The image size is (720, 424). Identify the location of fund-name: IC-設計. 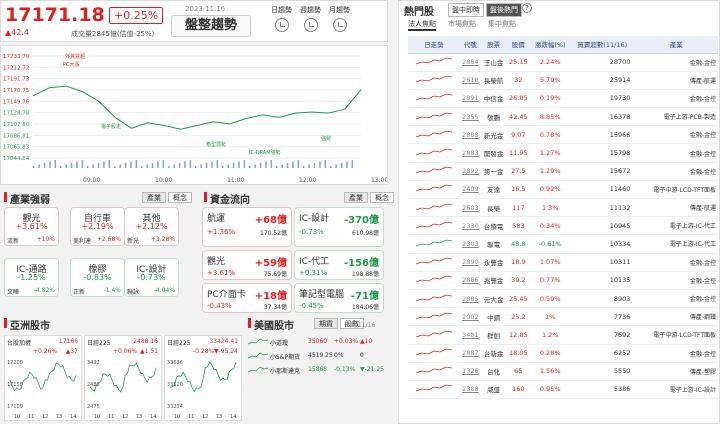
(314, 219).